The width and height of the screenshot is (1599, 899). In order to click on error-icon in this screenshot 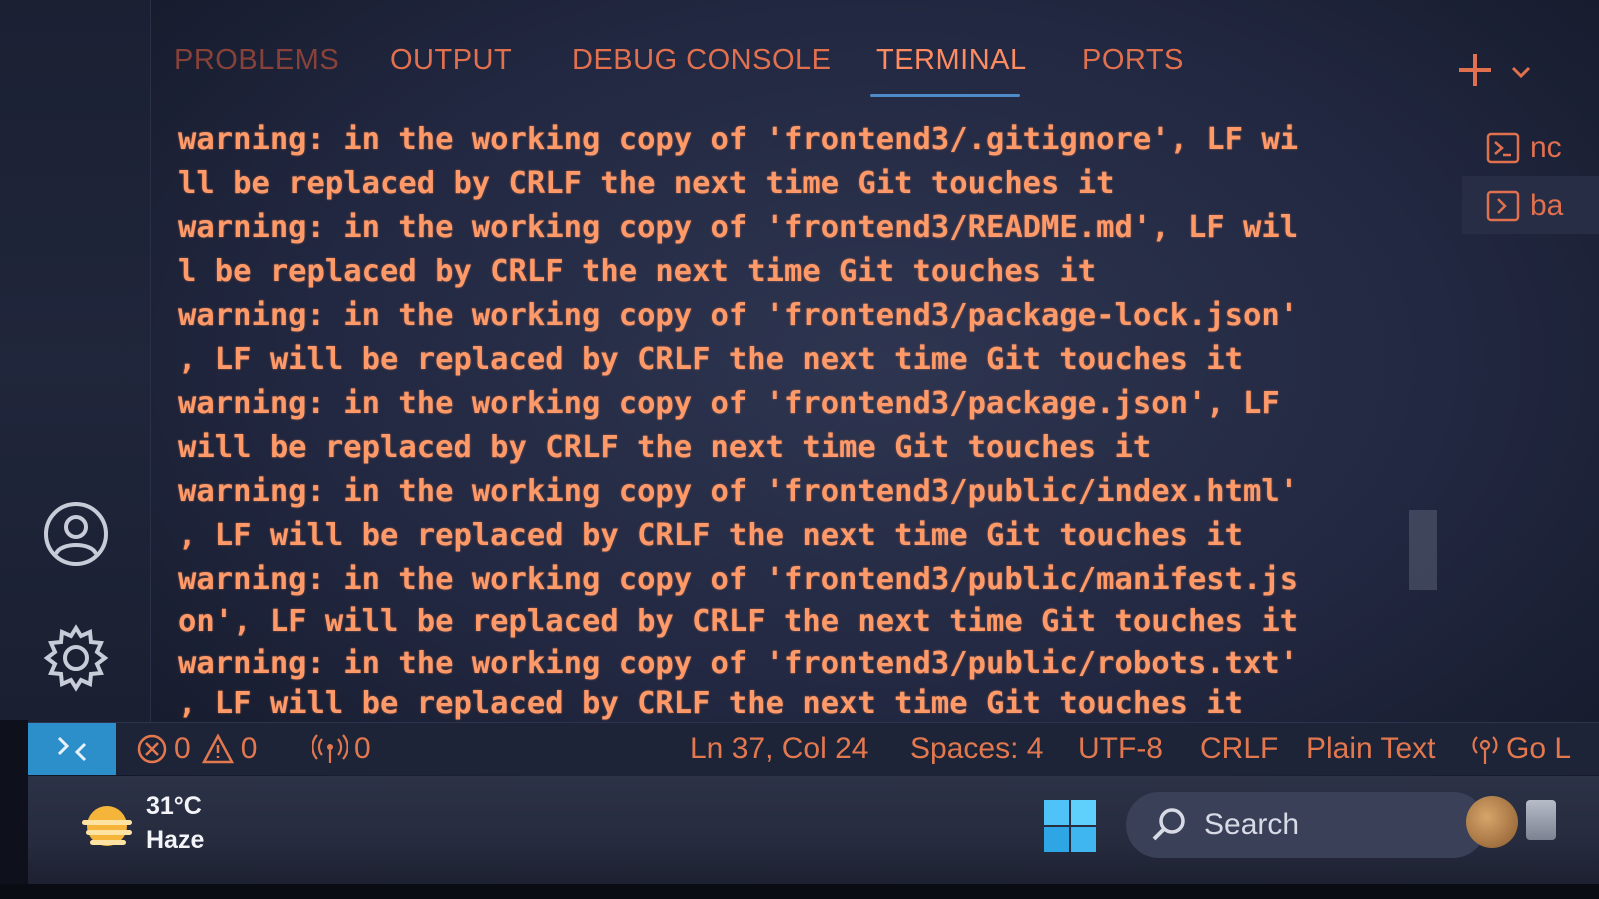, I will do `click(152, 749)`.